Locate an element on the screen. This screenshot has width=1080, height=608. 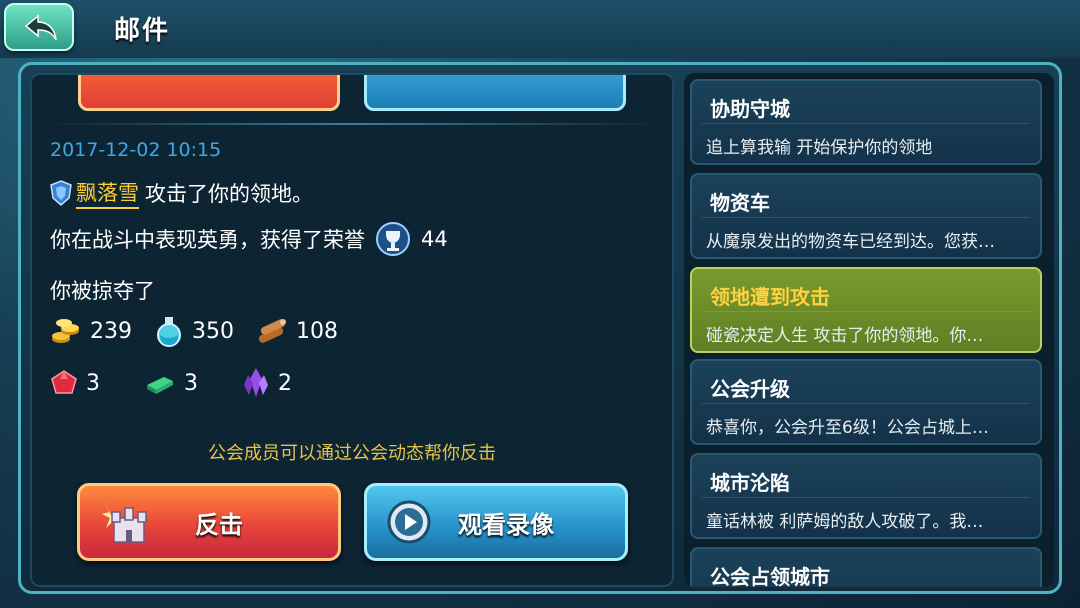
honor-value: 44 is located at coordinates (434, 239).